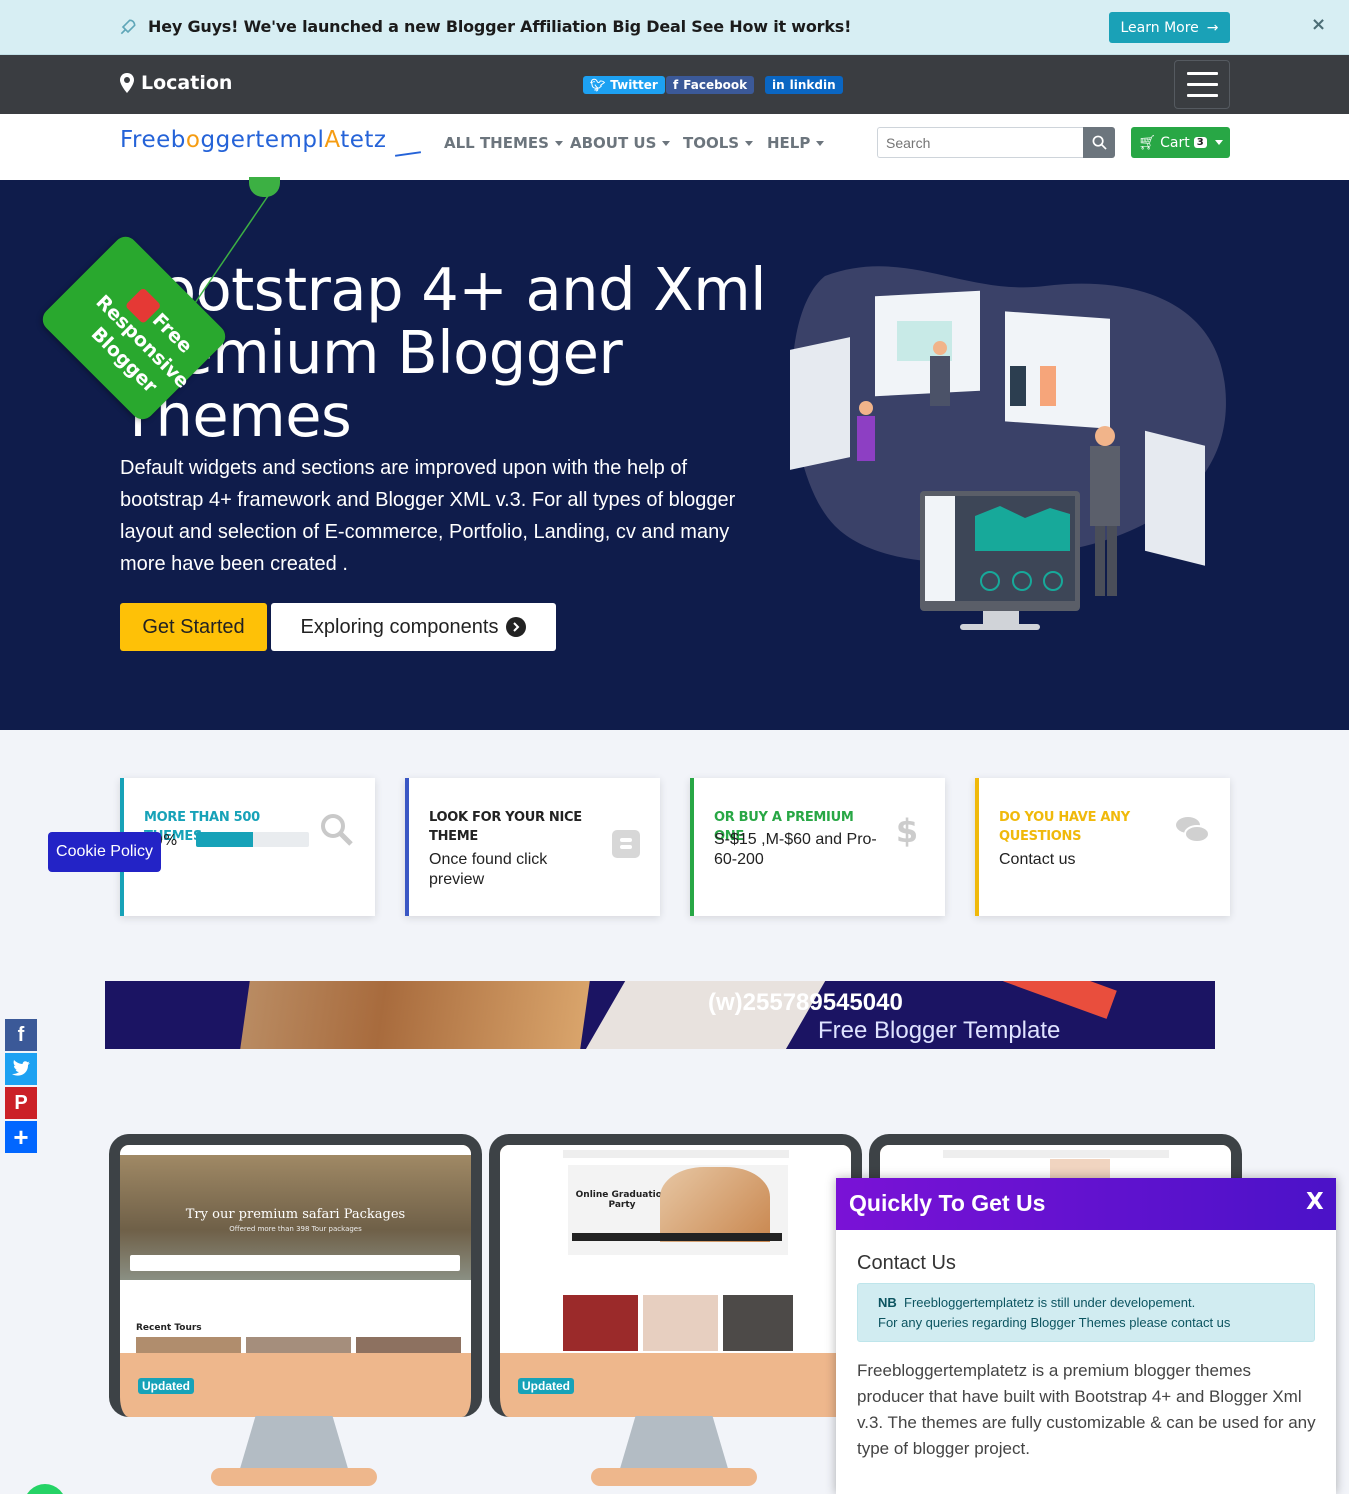 The width and height of the screenshot is (1349, 1494). I want to click on banner-accent, so click(1060, 1000).